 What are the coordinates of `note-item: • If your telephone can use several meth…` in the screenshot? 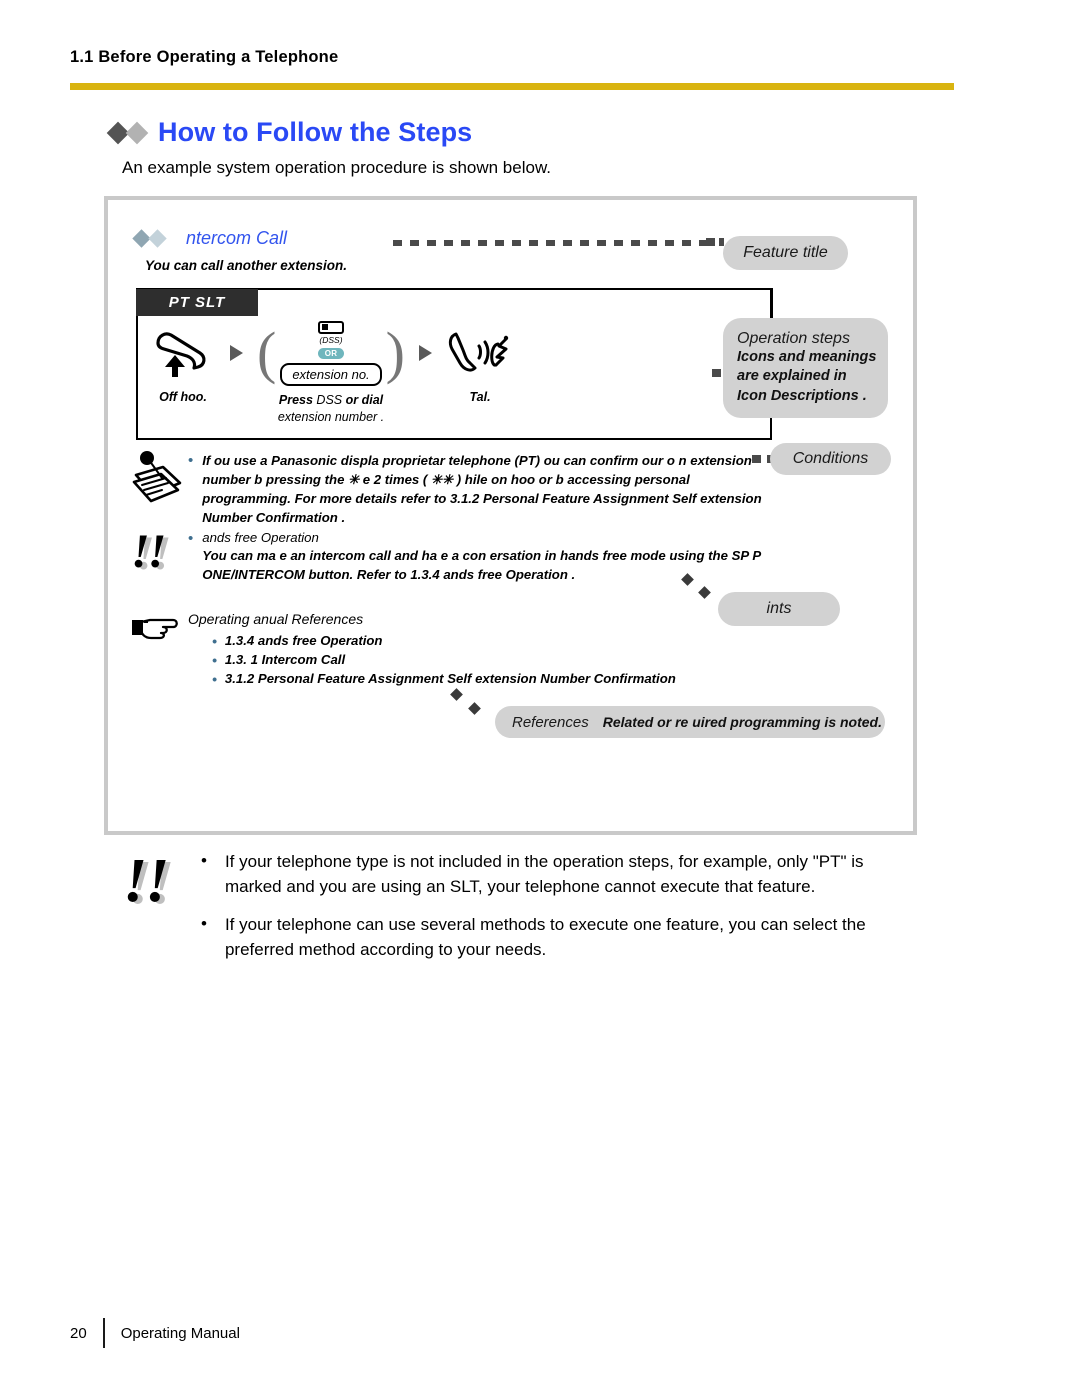 It's located at (557, 937).